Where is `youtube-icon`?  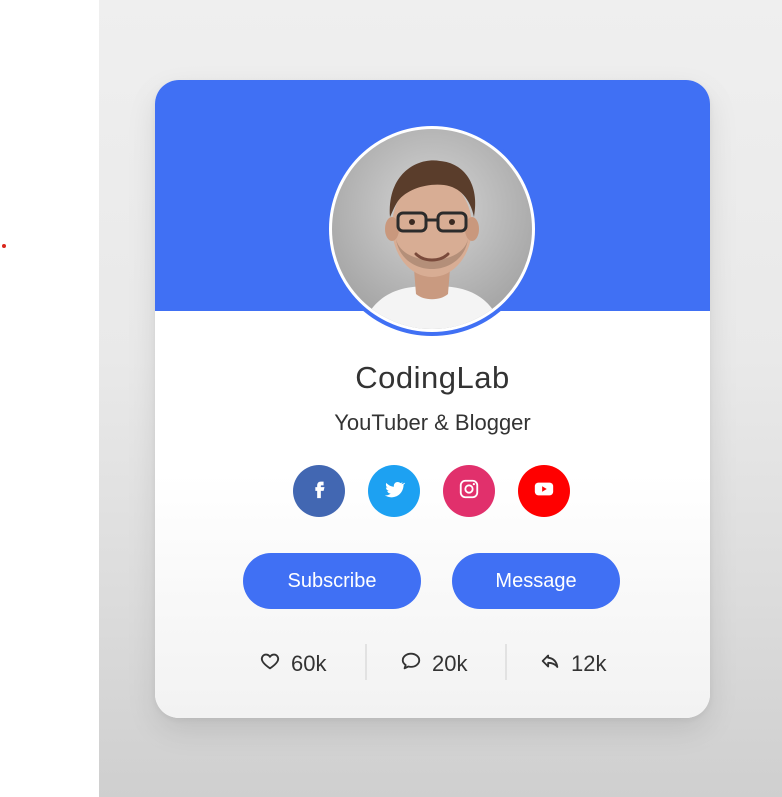 youtube-icon is located at coordinates (544, 491).